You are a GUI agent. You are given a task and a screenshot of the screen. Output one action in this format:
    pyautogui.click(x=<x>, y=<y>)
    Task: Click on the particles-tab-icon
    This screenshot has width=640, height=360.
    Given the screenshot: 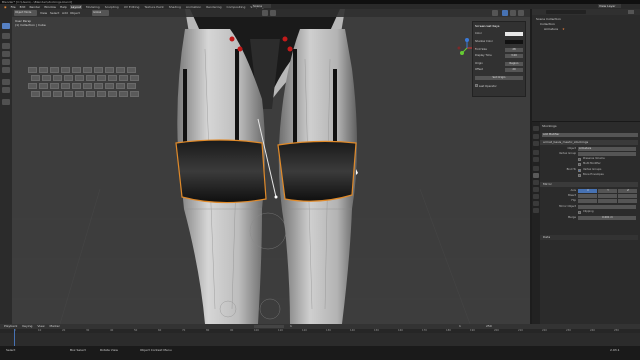 What is the action you would take?
    pyautogui.click(x=536, y=182)
    